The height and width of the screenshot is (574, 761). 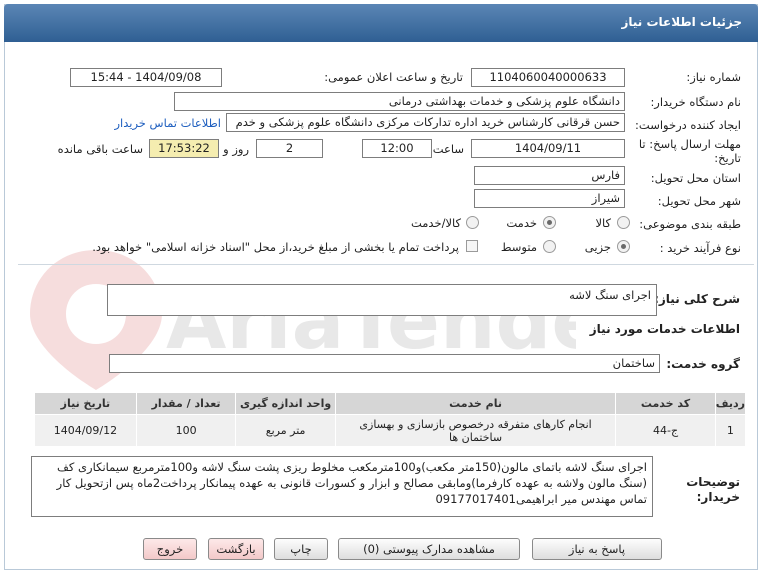 What do you see at coordinates (549, 175) in the screenshot?
I see `province-field: فارس` at bounding box center [549, 175].